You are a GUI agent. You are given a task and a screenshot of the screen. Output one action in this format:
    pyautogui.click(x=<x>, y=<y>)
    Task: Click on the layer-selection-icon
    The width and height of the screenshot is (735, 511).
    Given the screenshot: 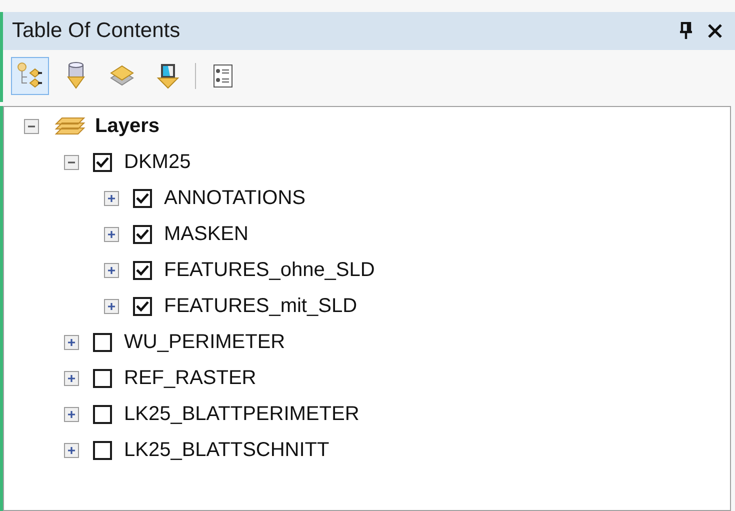 What is the action you would take?
    pyautogui.click(x=168, y=76)
    